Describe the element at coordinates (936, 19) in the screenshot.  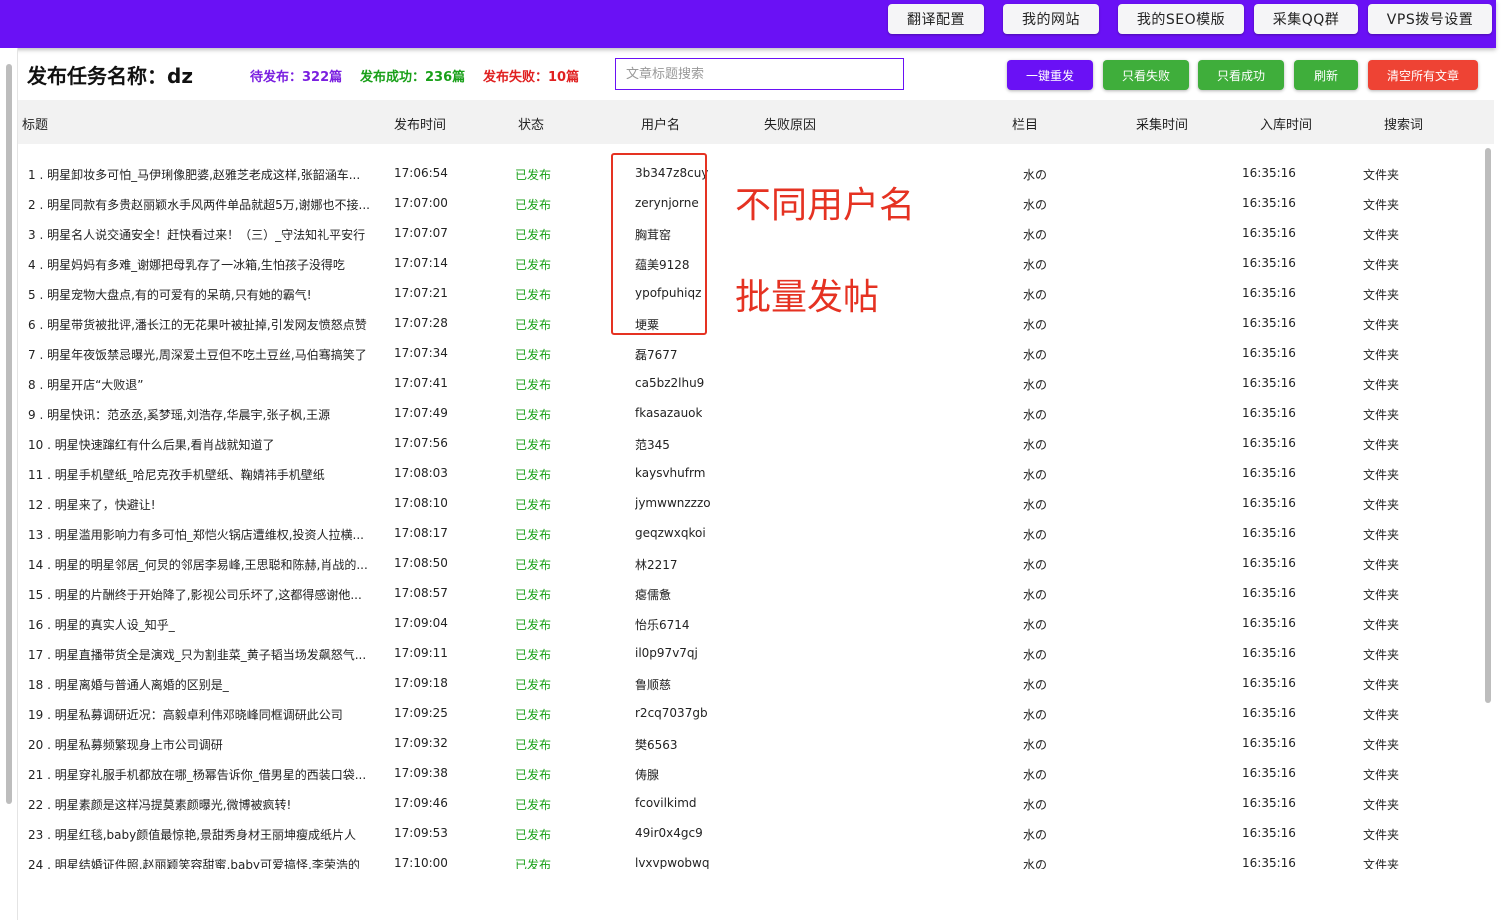
I see `translate-config-button: 翻译配置` at that location.